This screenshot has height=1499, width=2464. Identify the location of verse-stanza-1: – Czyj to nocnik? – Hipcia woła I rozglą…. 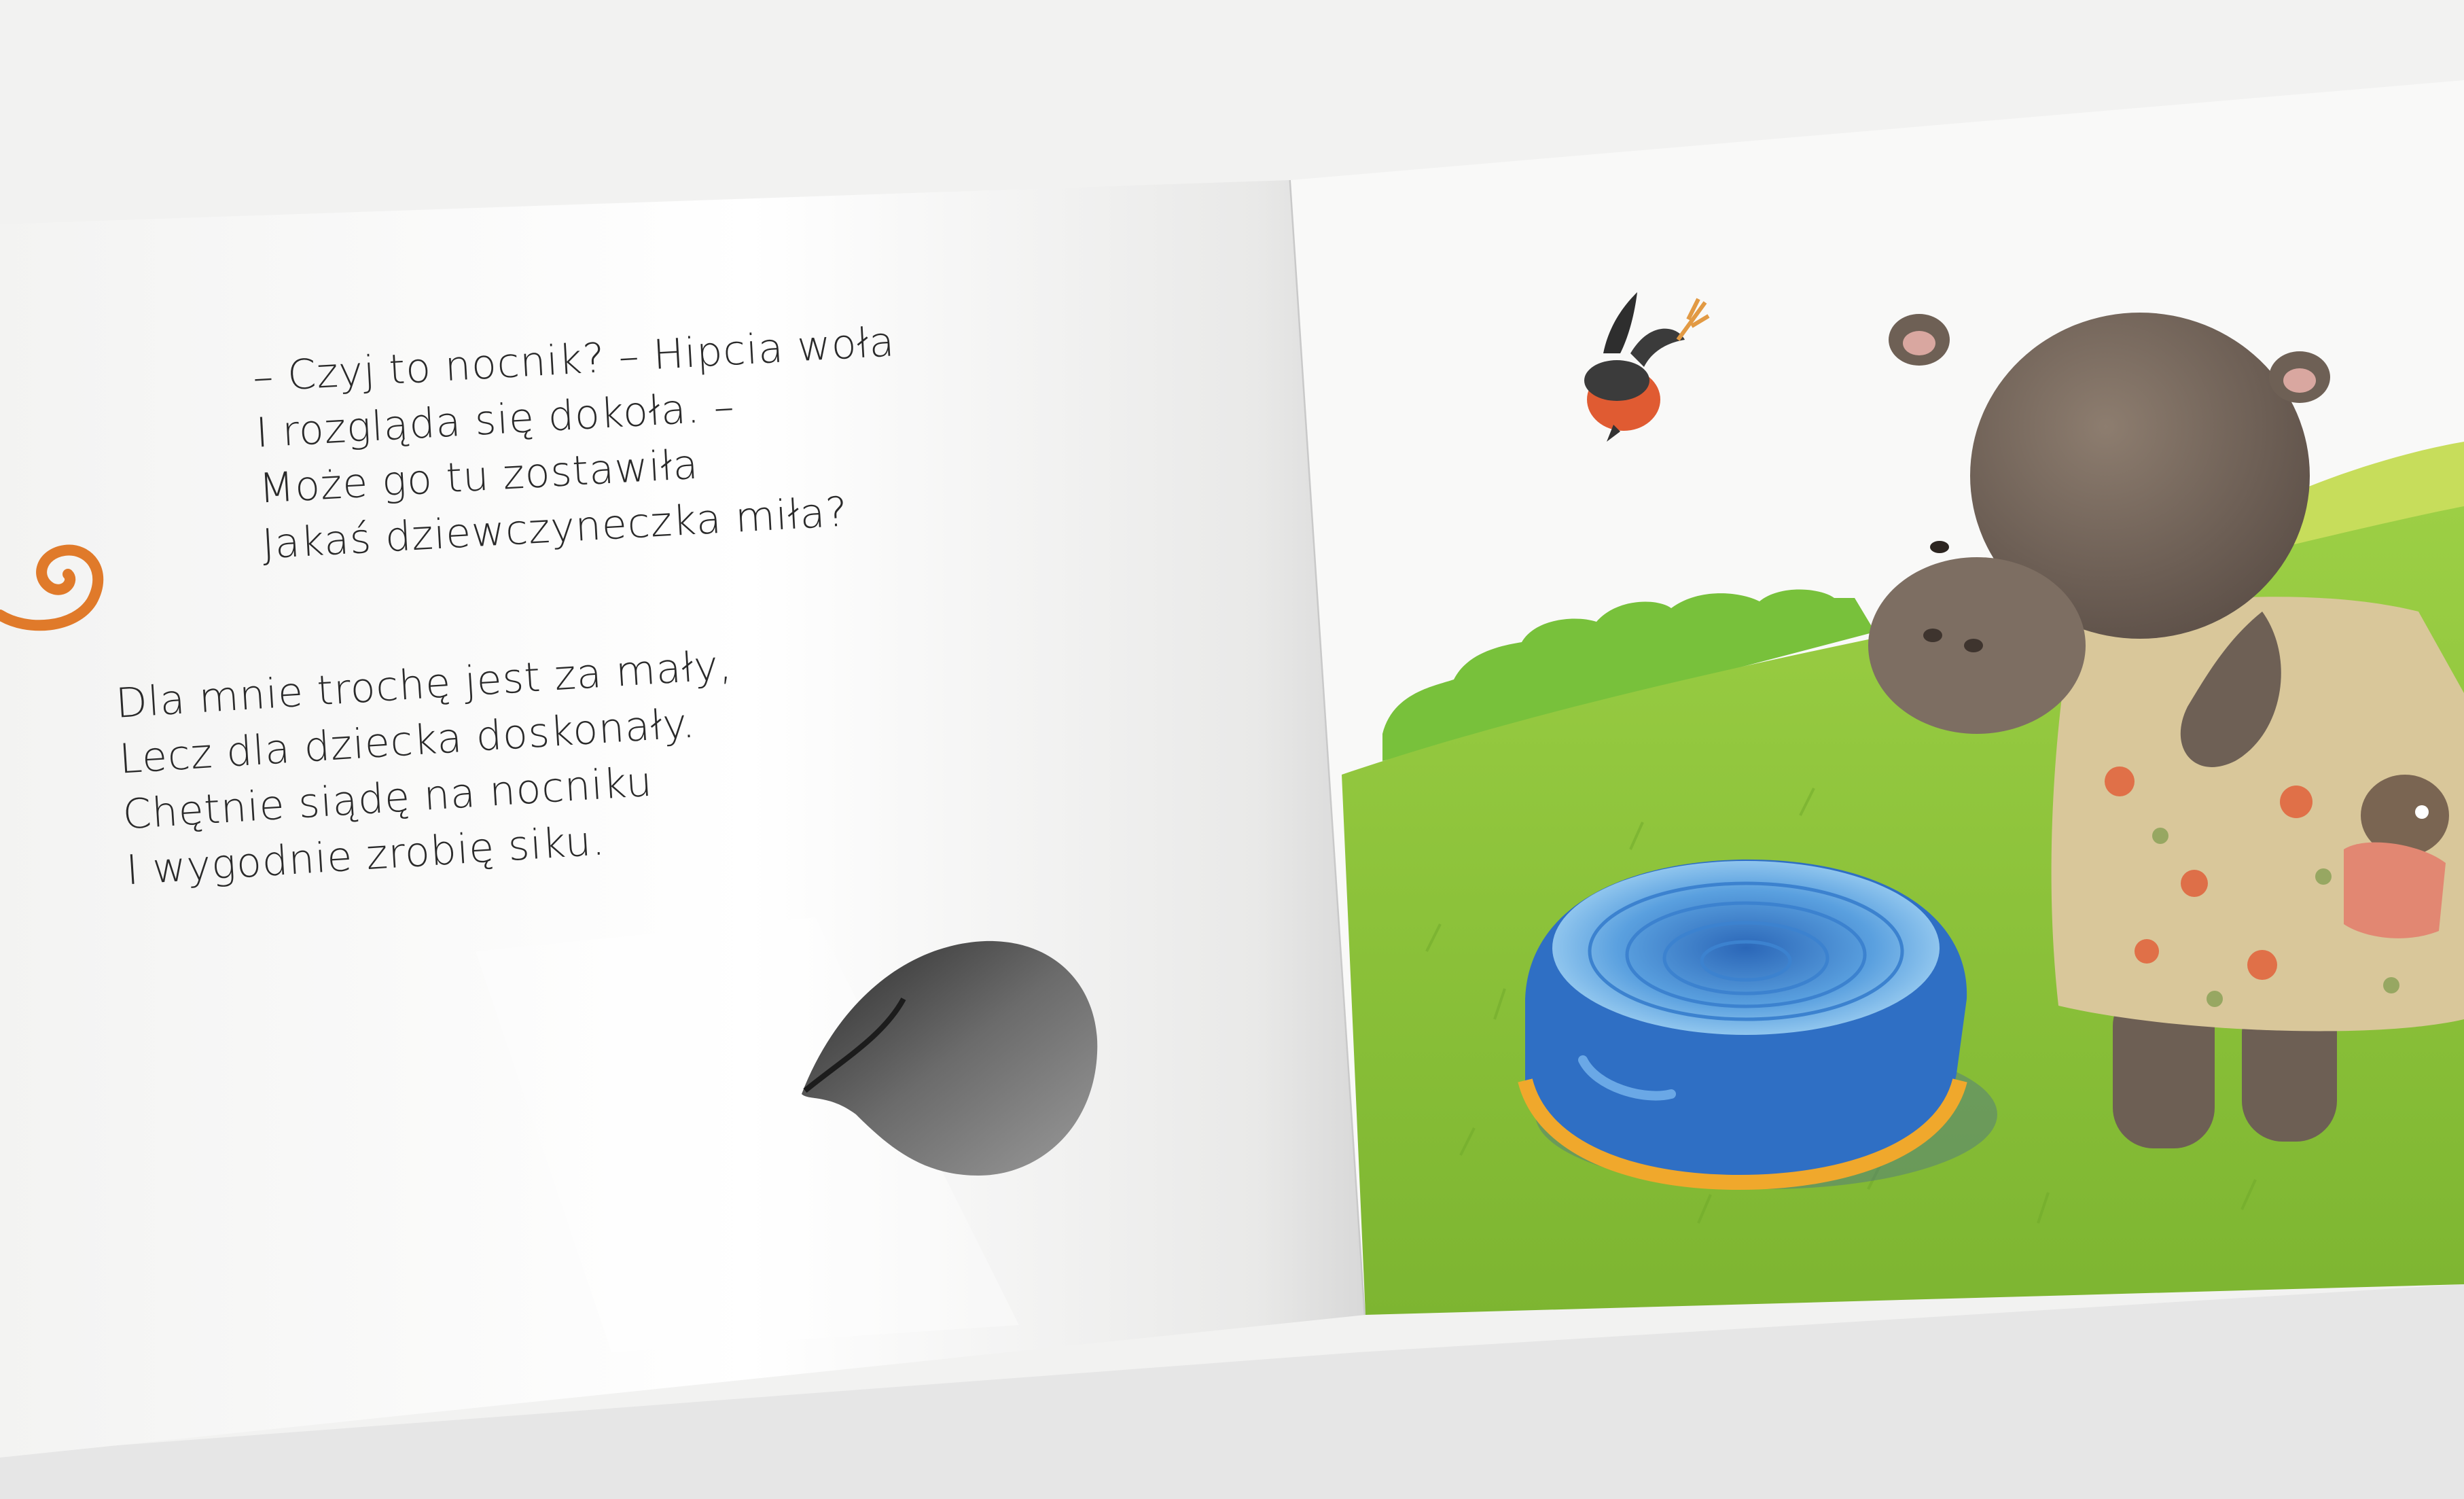
(578, 443).